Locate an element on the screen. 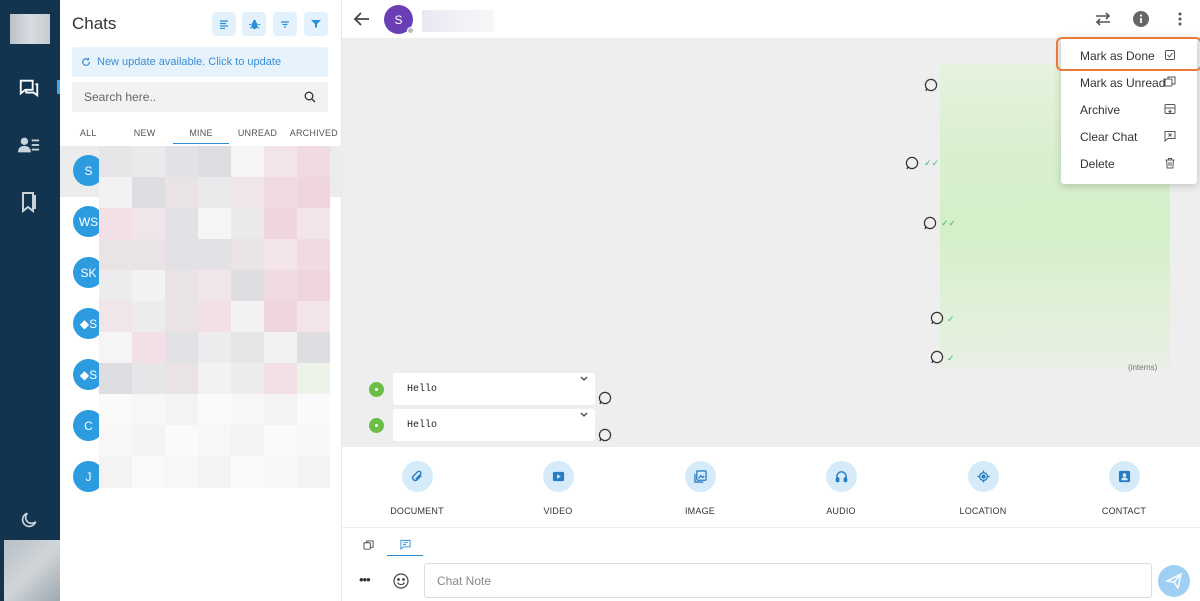 The height and width of the screenshot is (601, 1200). funnel-icon is located at coordinates (316, 24).